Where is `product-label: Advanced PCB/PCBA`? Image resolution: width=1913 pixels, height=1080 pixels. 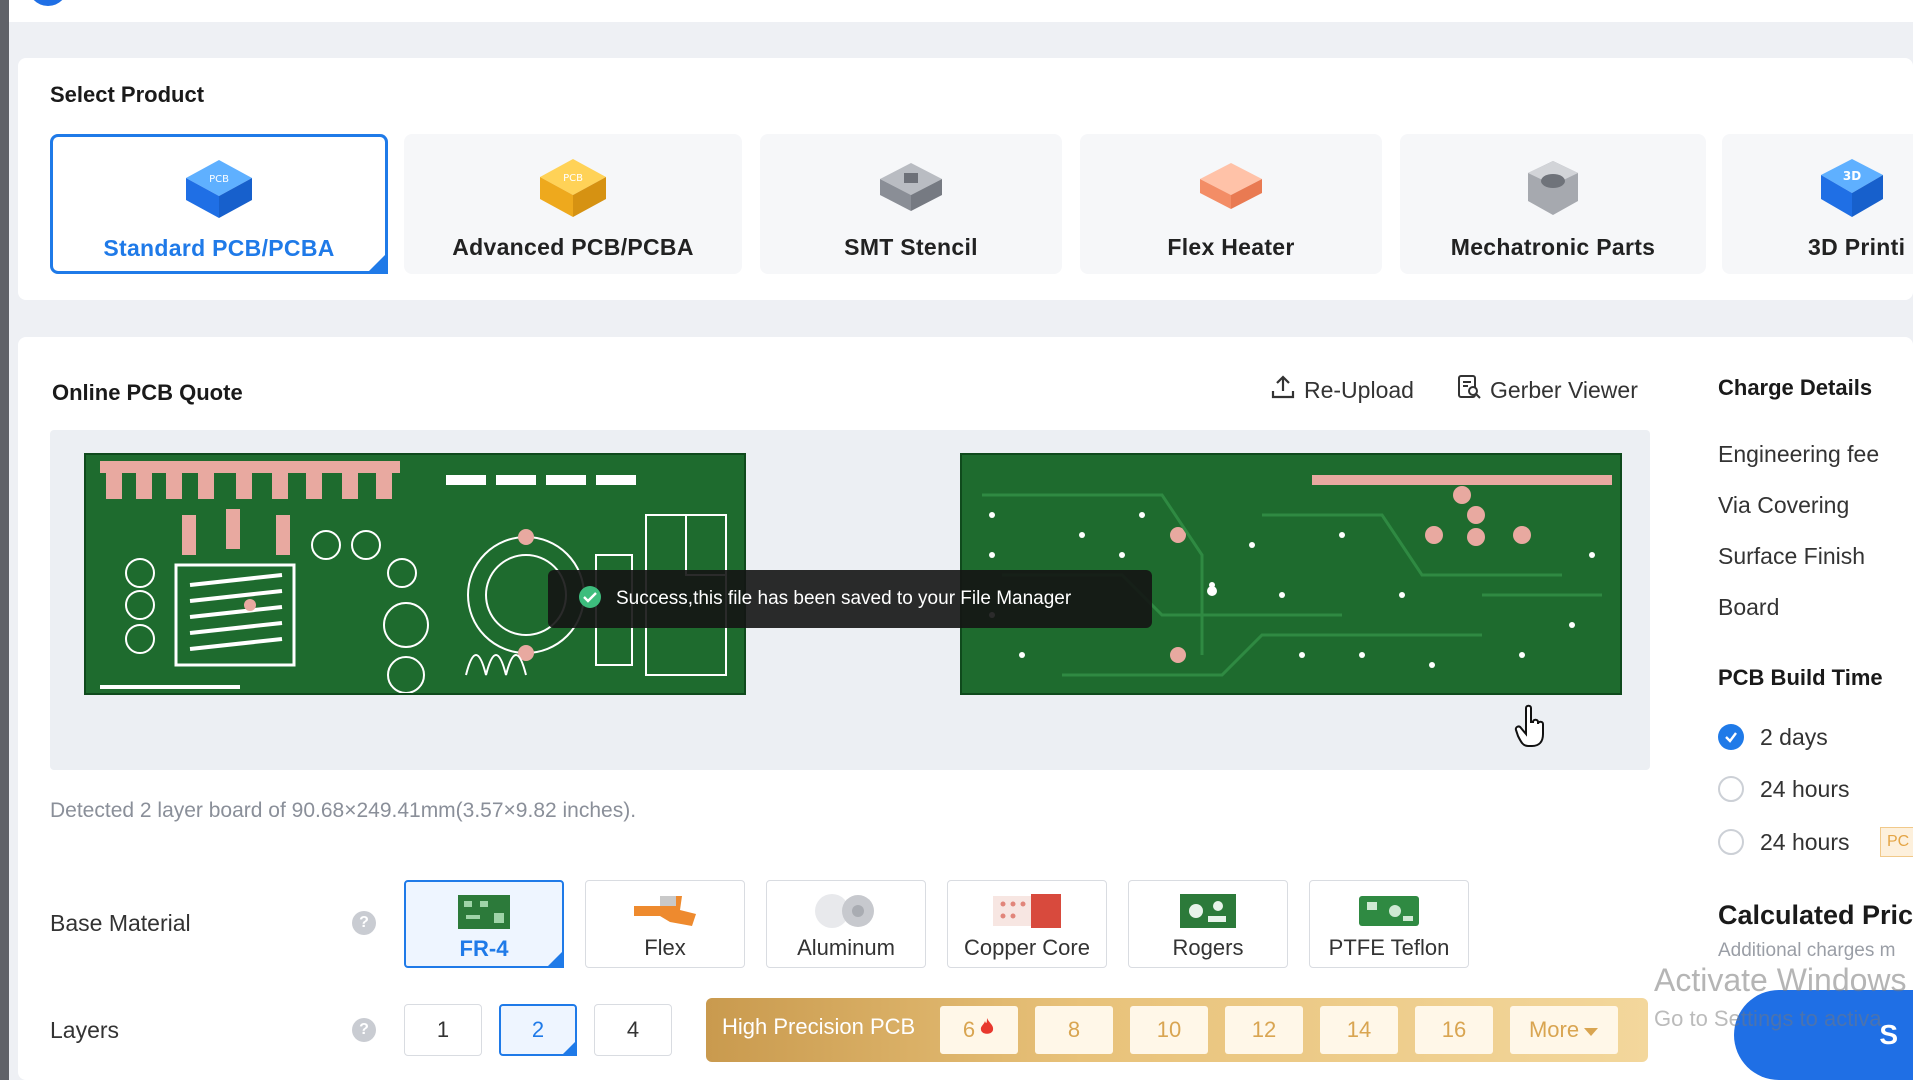 product-label: Advanced PCB/PCBA is located at coordinates (573, 247).